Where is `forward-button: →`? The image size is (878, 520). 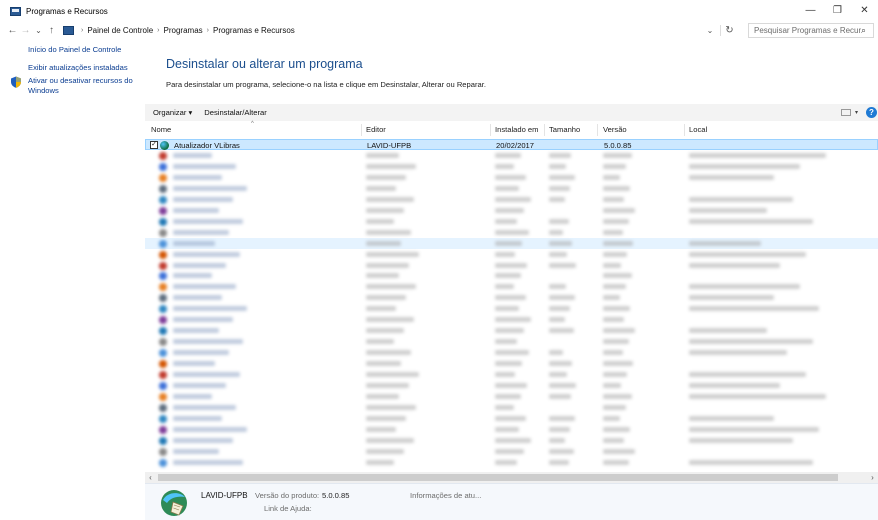
forward-button: → is located at coordinates (25, 30).